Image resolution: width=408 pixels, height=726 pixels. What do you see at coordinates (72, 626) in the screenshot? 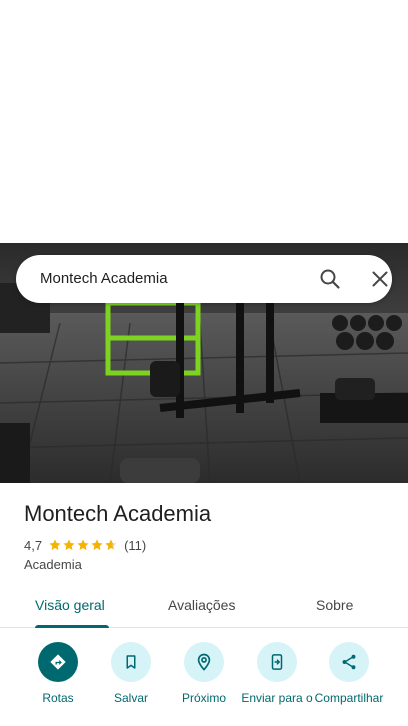
I see `active-tab-indicator` at bounding box center [72, 626].